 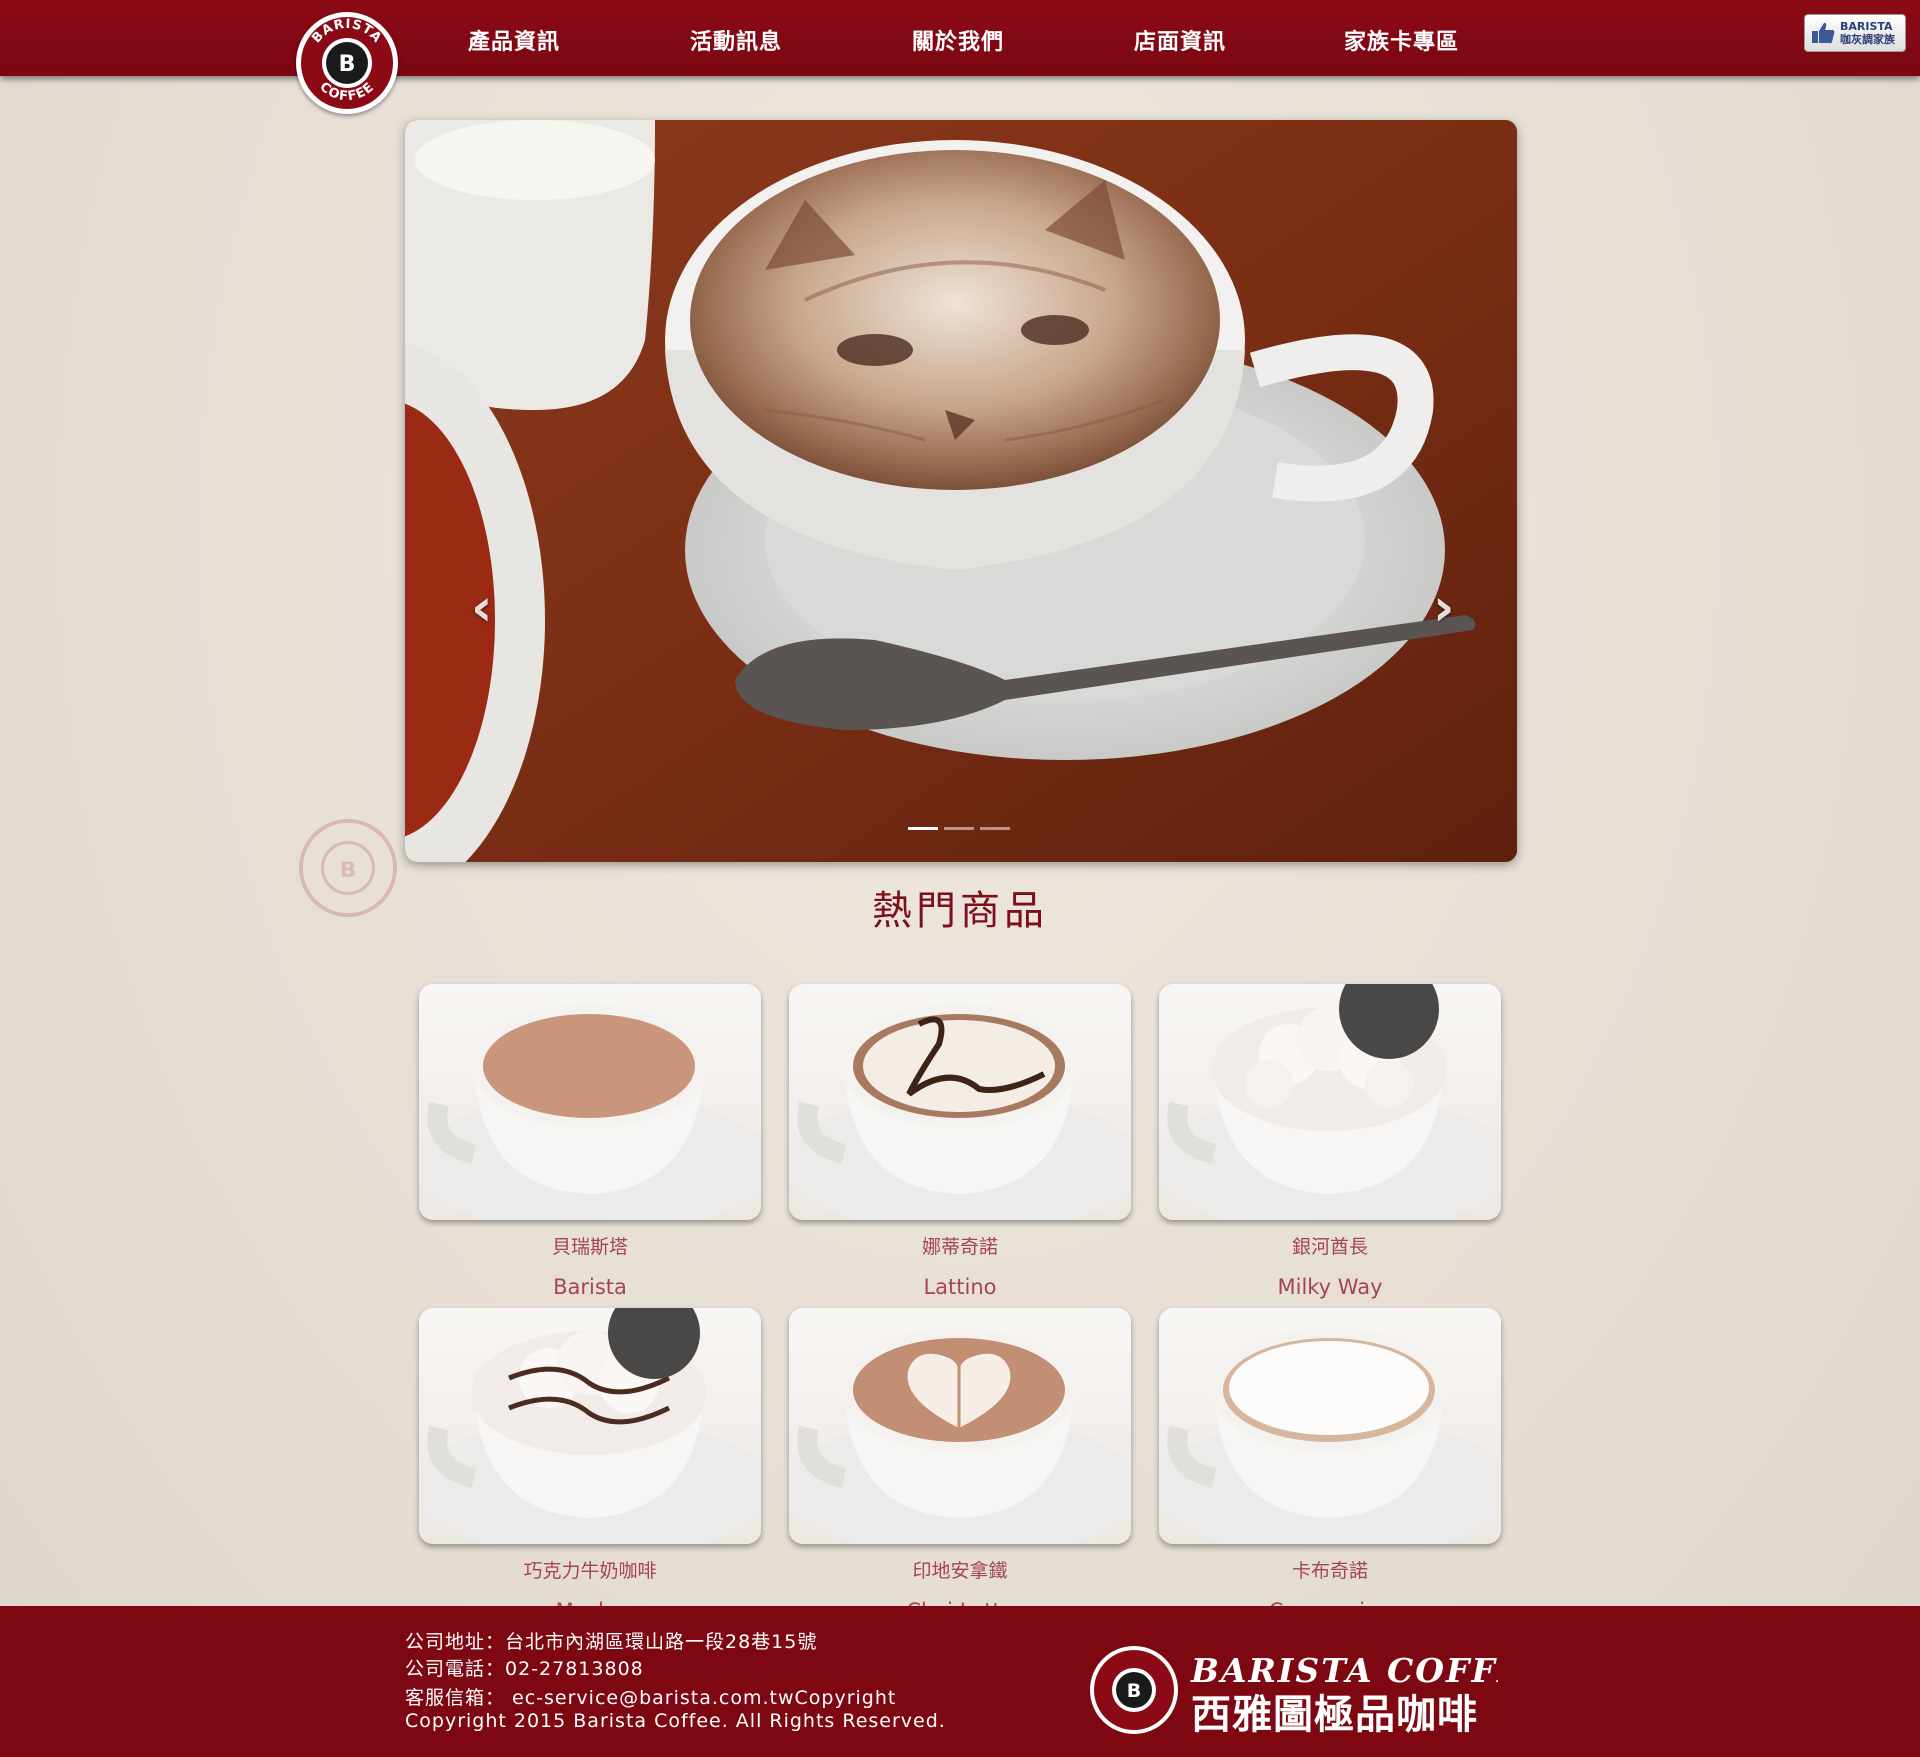 I want to click on product-card: 印地安拿鐵 Chai Latte, so click(x=960, y=1465).